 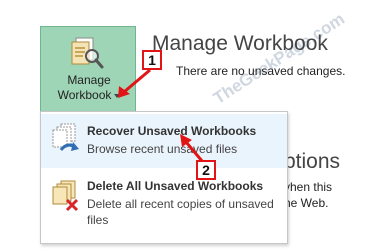 I want to click on arrow-2-line, so click(x=194, y=151).